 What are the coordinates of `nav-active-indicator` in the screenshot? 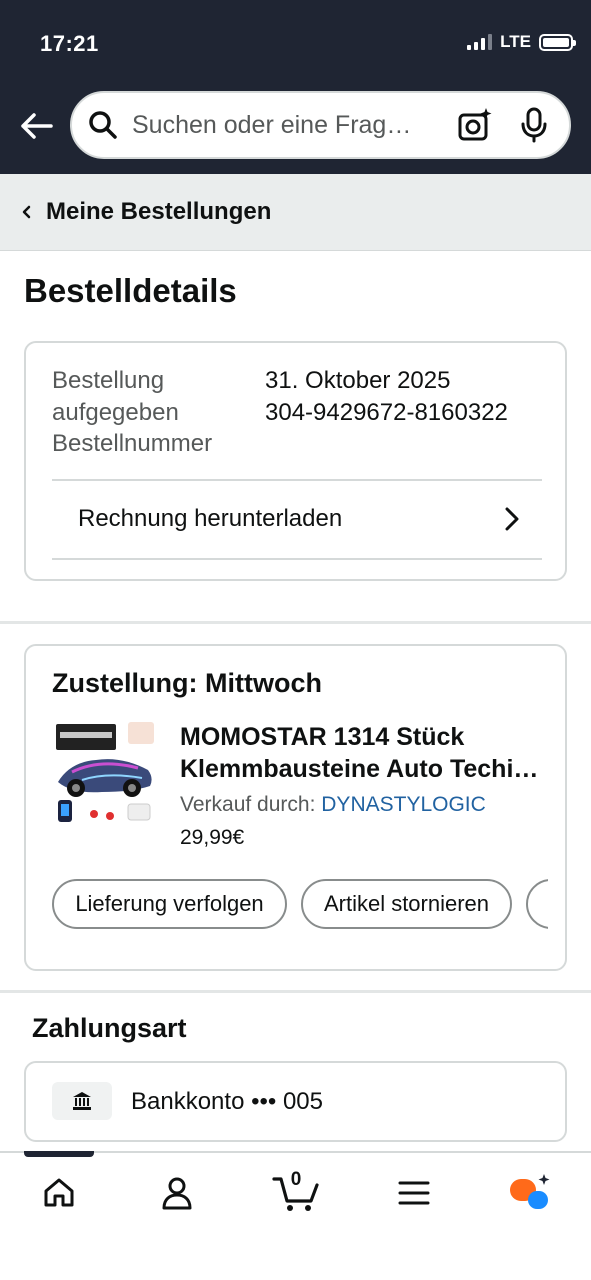 It's located at (59, 1154).